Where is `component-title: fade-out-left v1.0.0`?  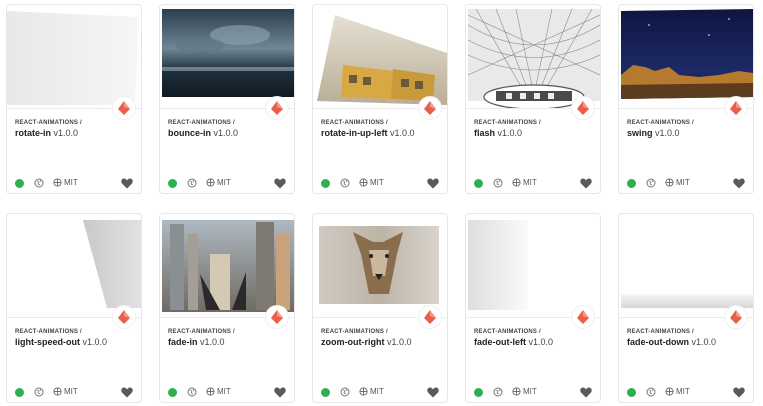
component-title: fade-out-left v1.0.0 is located at coordinates (513, 342).